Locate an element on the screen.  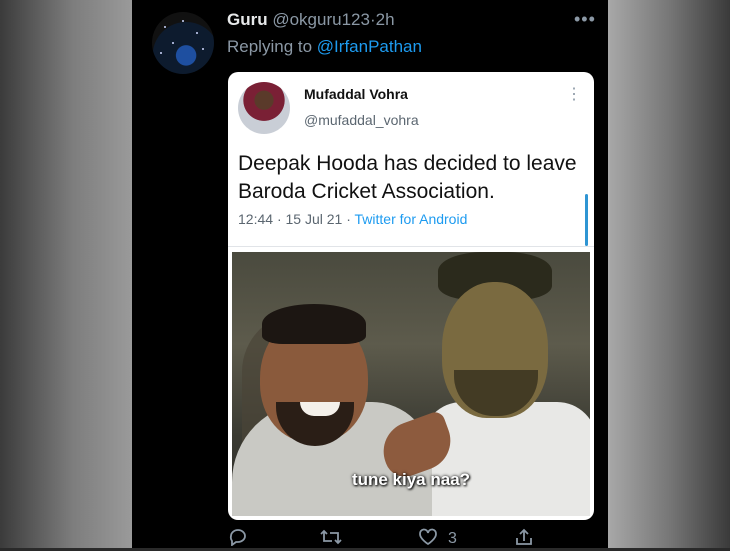
divider is located at coordinates (411, 246).